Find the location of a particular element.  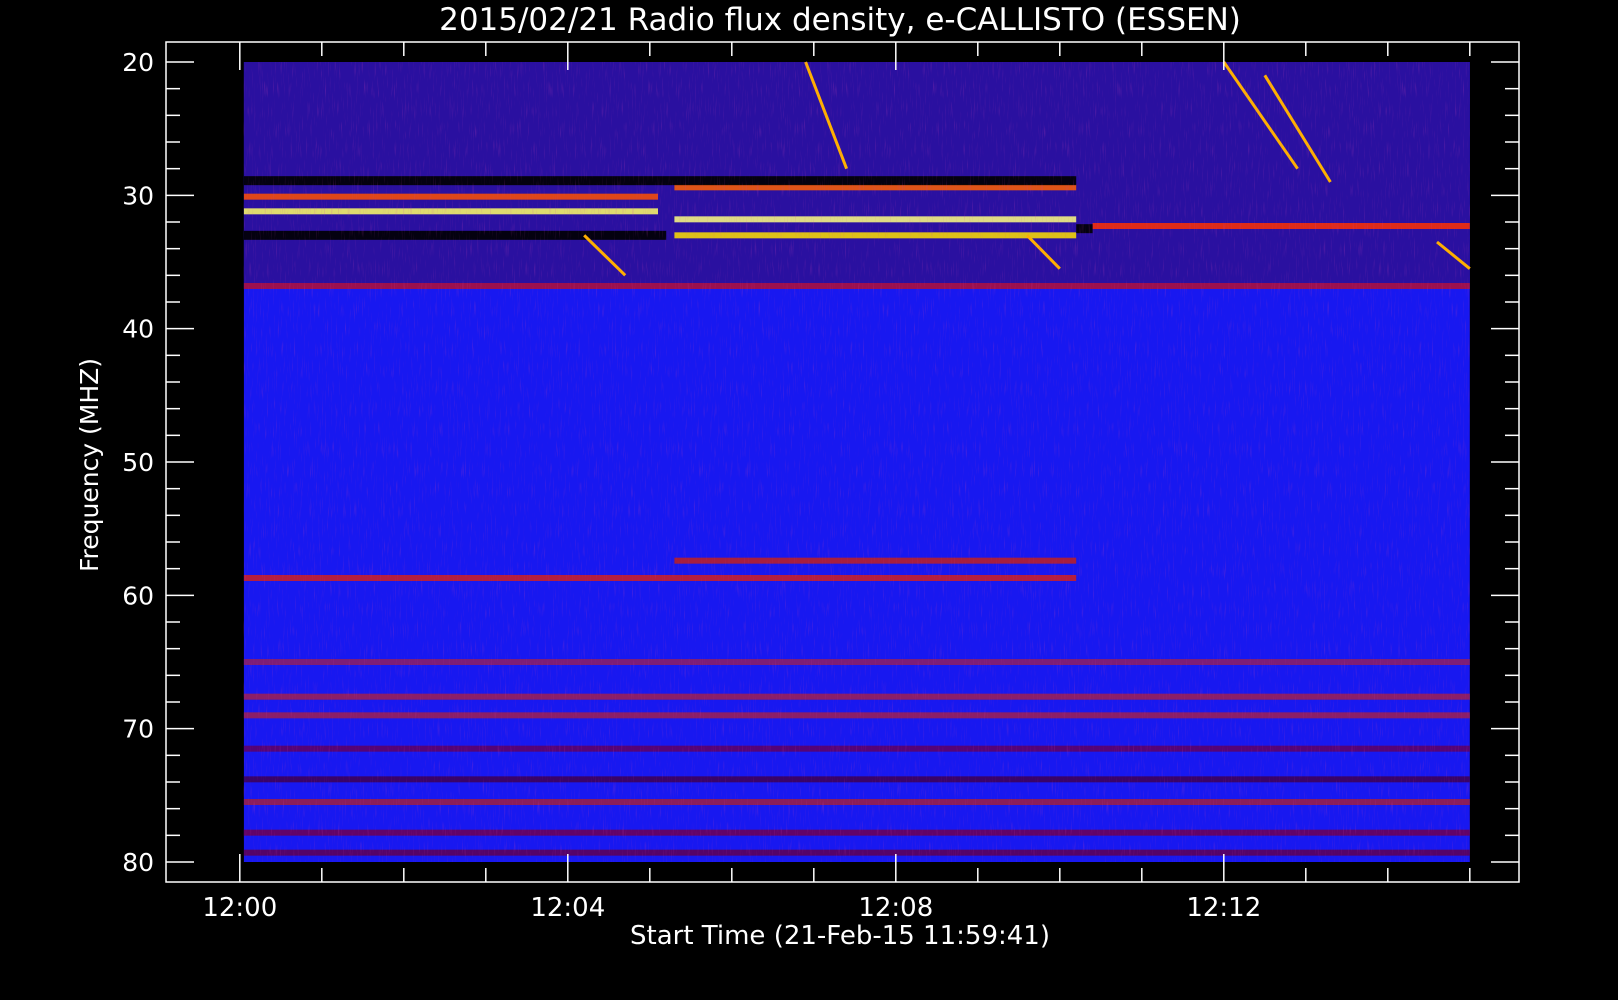

y-tick-label: 80 is located at coordinates (138, 862).